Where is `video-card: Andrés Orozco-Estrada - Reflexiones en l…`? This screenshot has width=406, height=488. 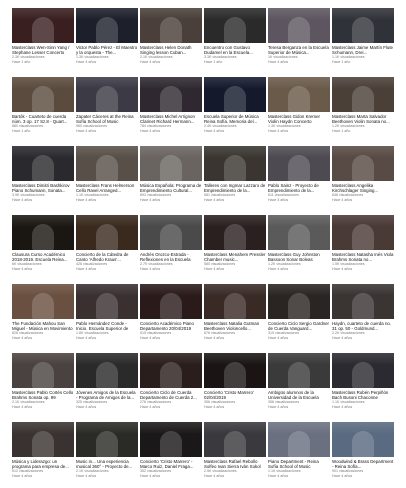 video-card: Andrés Orozco-Estrada - Reflexiones en l… is located at coordinates (171, 248).